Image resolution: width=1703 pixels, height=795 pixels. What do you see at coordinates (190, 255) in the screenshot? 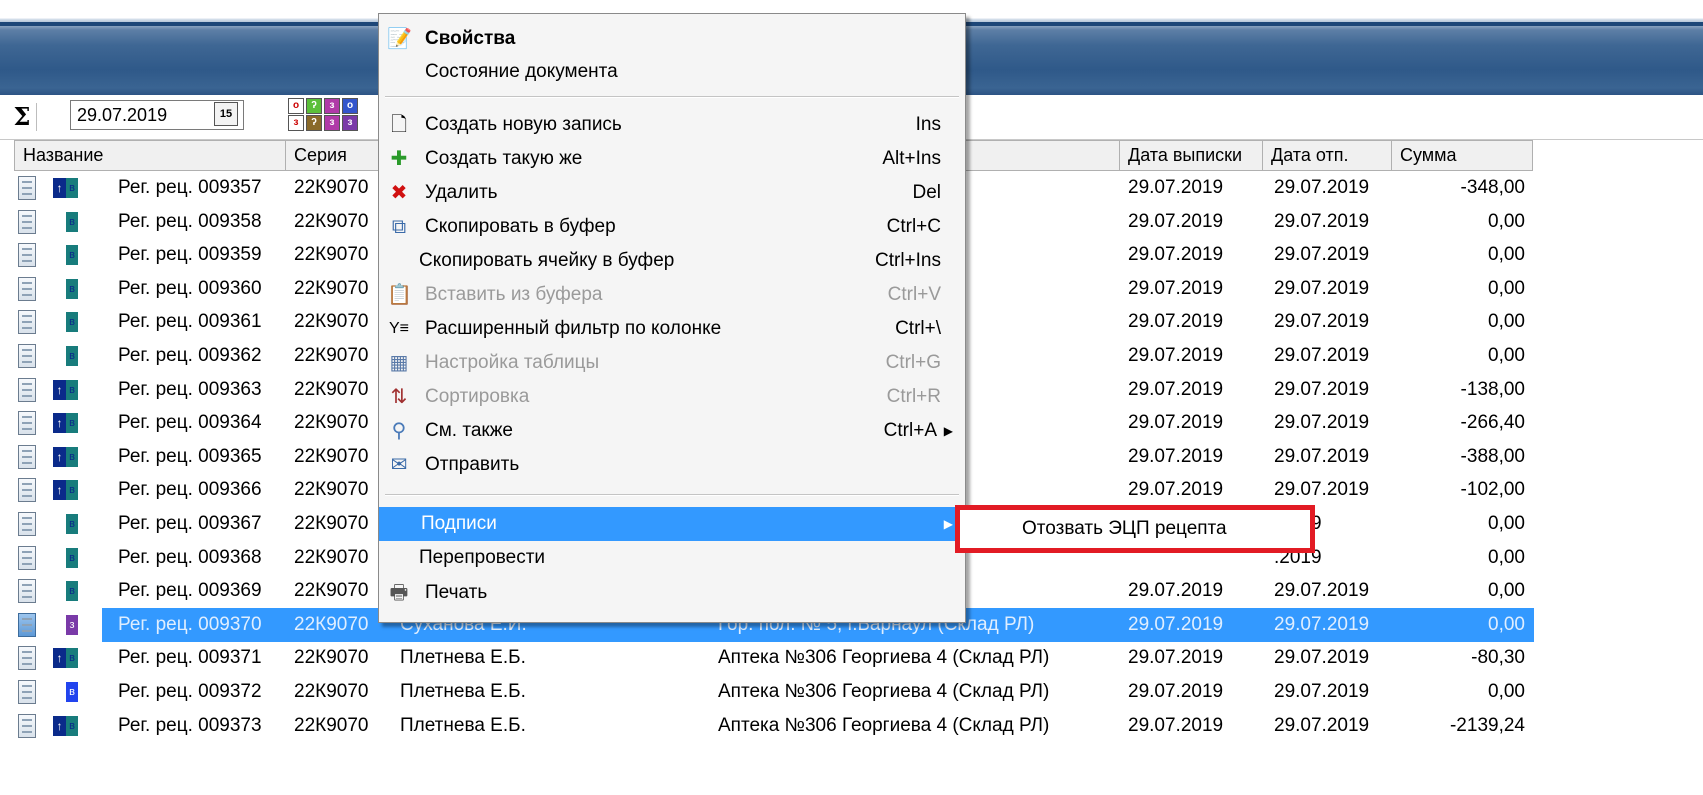
I see `cell-name: Рег. рец. 009359` at bounding box center [190, 255].